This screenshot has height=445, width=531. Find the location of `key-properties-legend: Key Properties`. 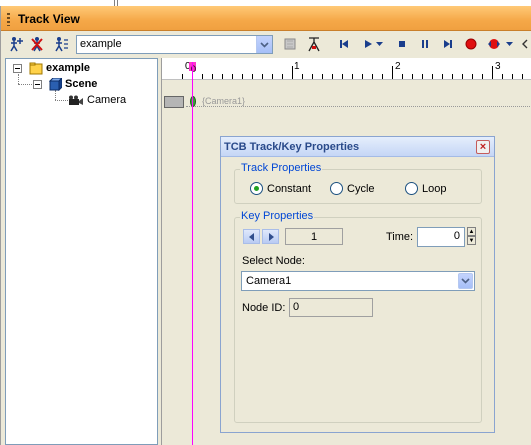

key-properties-legend: Key Properties is located at coordinates (277, 216).